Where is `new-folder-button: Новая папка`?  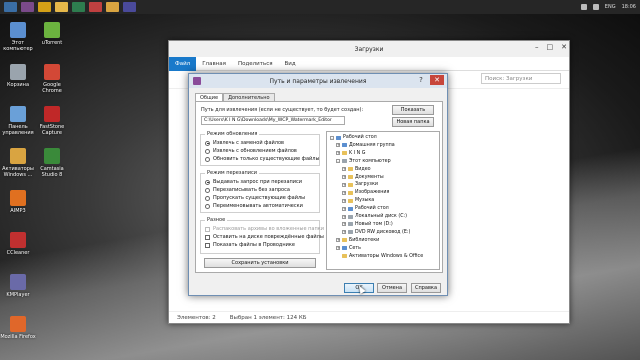 new-folder-button: Новая папка is located at coordinates (413, 122).